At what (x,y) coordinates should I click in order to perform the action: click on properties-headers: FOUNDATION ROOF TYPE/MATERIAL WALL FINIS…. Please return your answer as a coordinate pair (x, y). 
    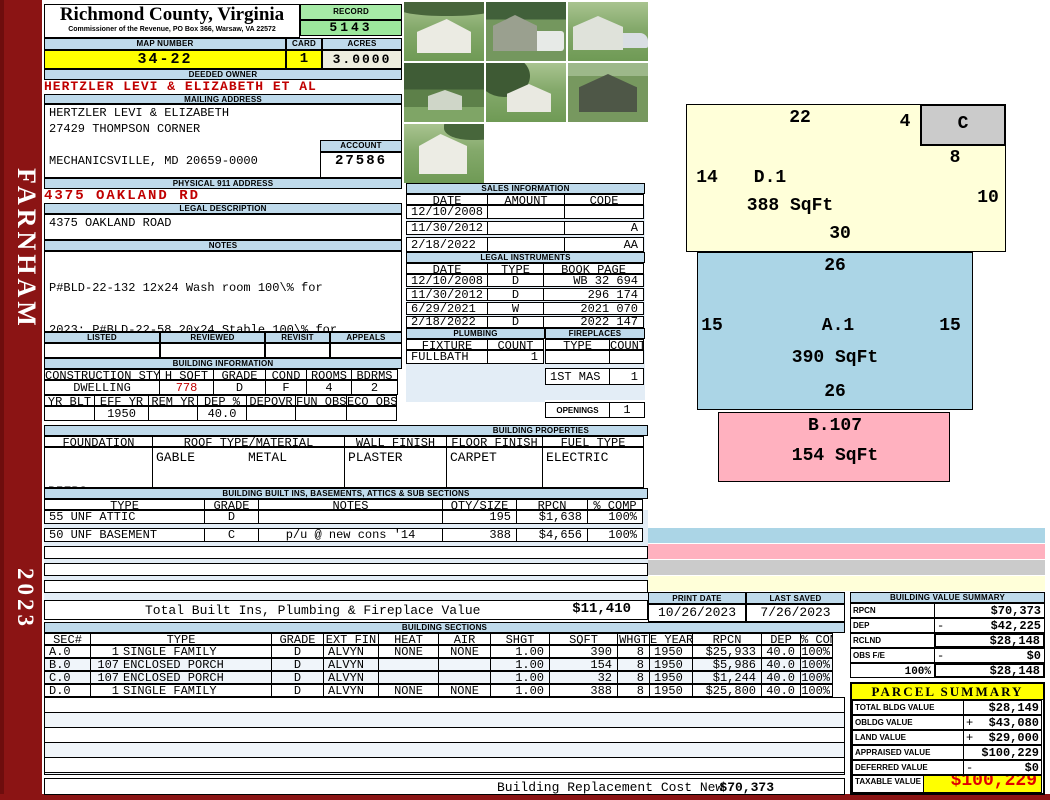
    Looking at the image, I should click on (346, 441).